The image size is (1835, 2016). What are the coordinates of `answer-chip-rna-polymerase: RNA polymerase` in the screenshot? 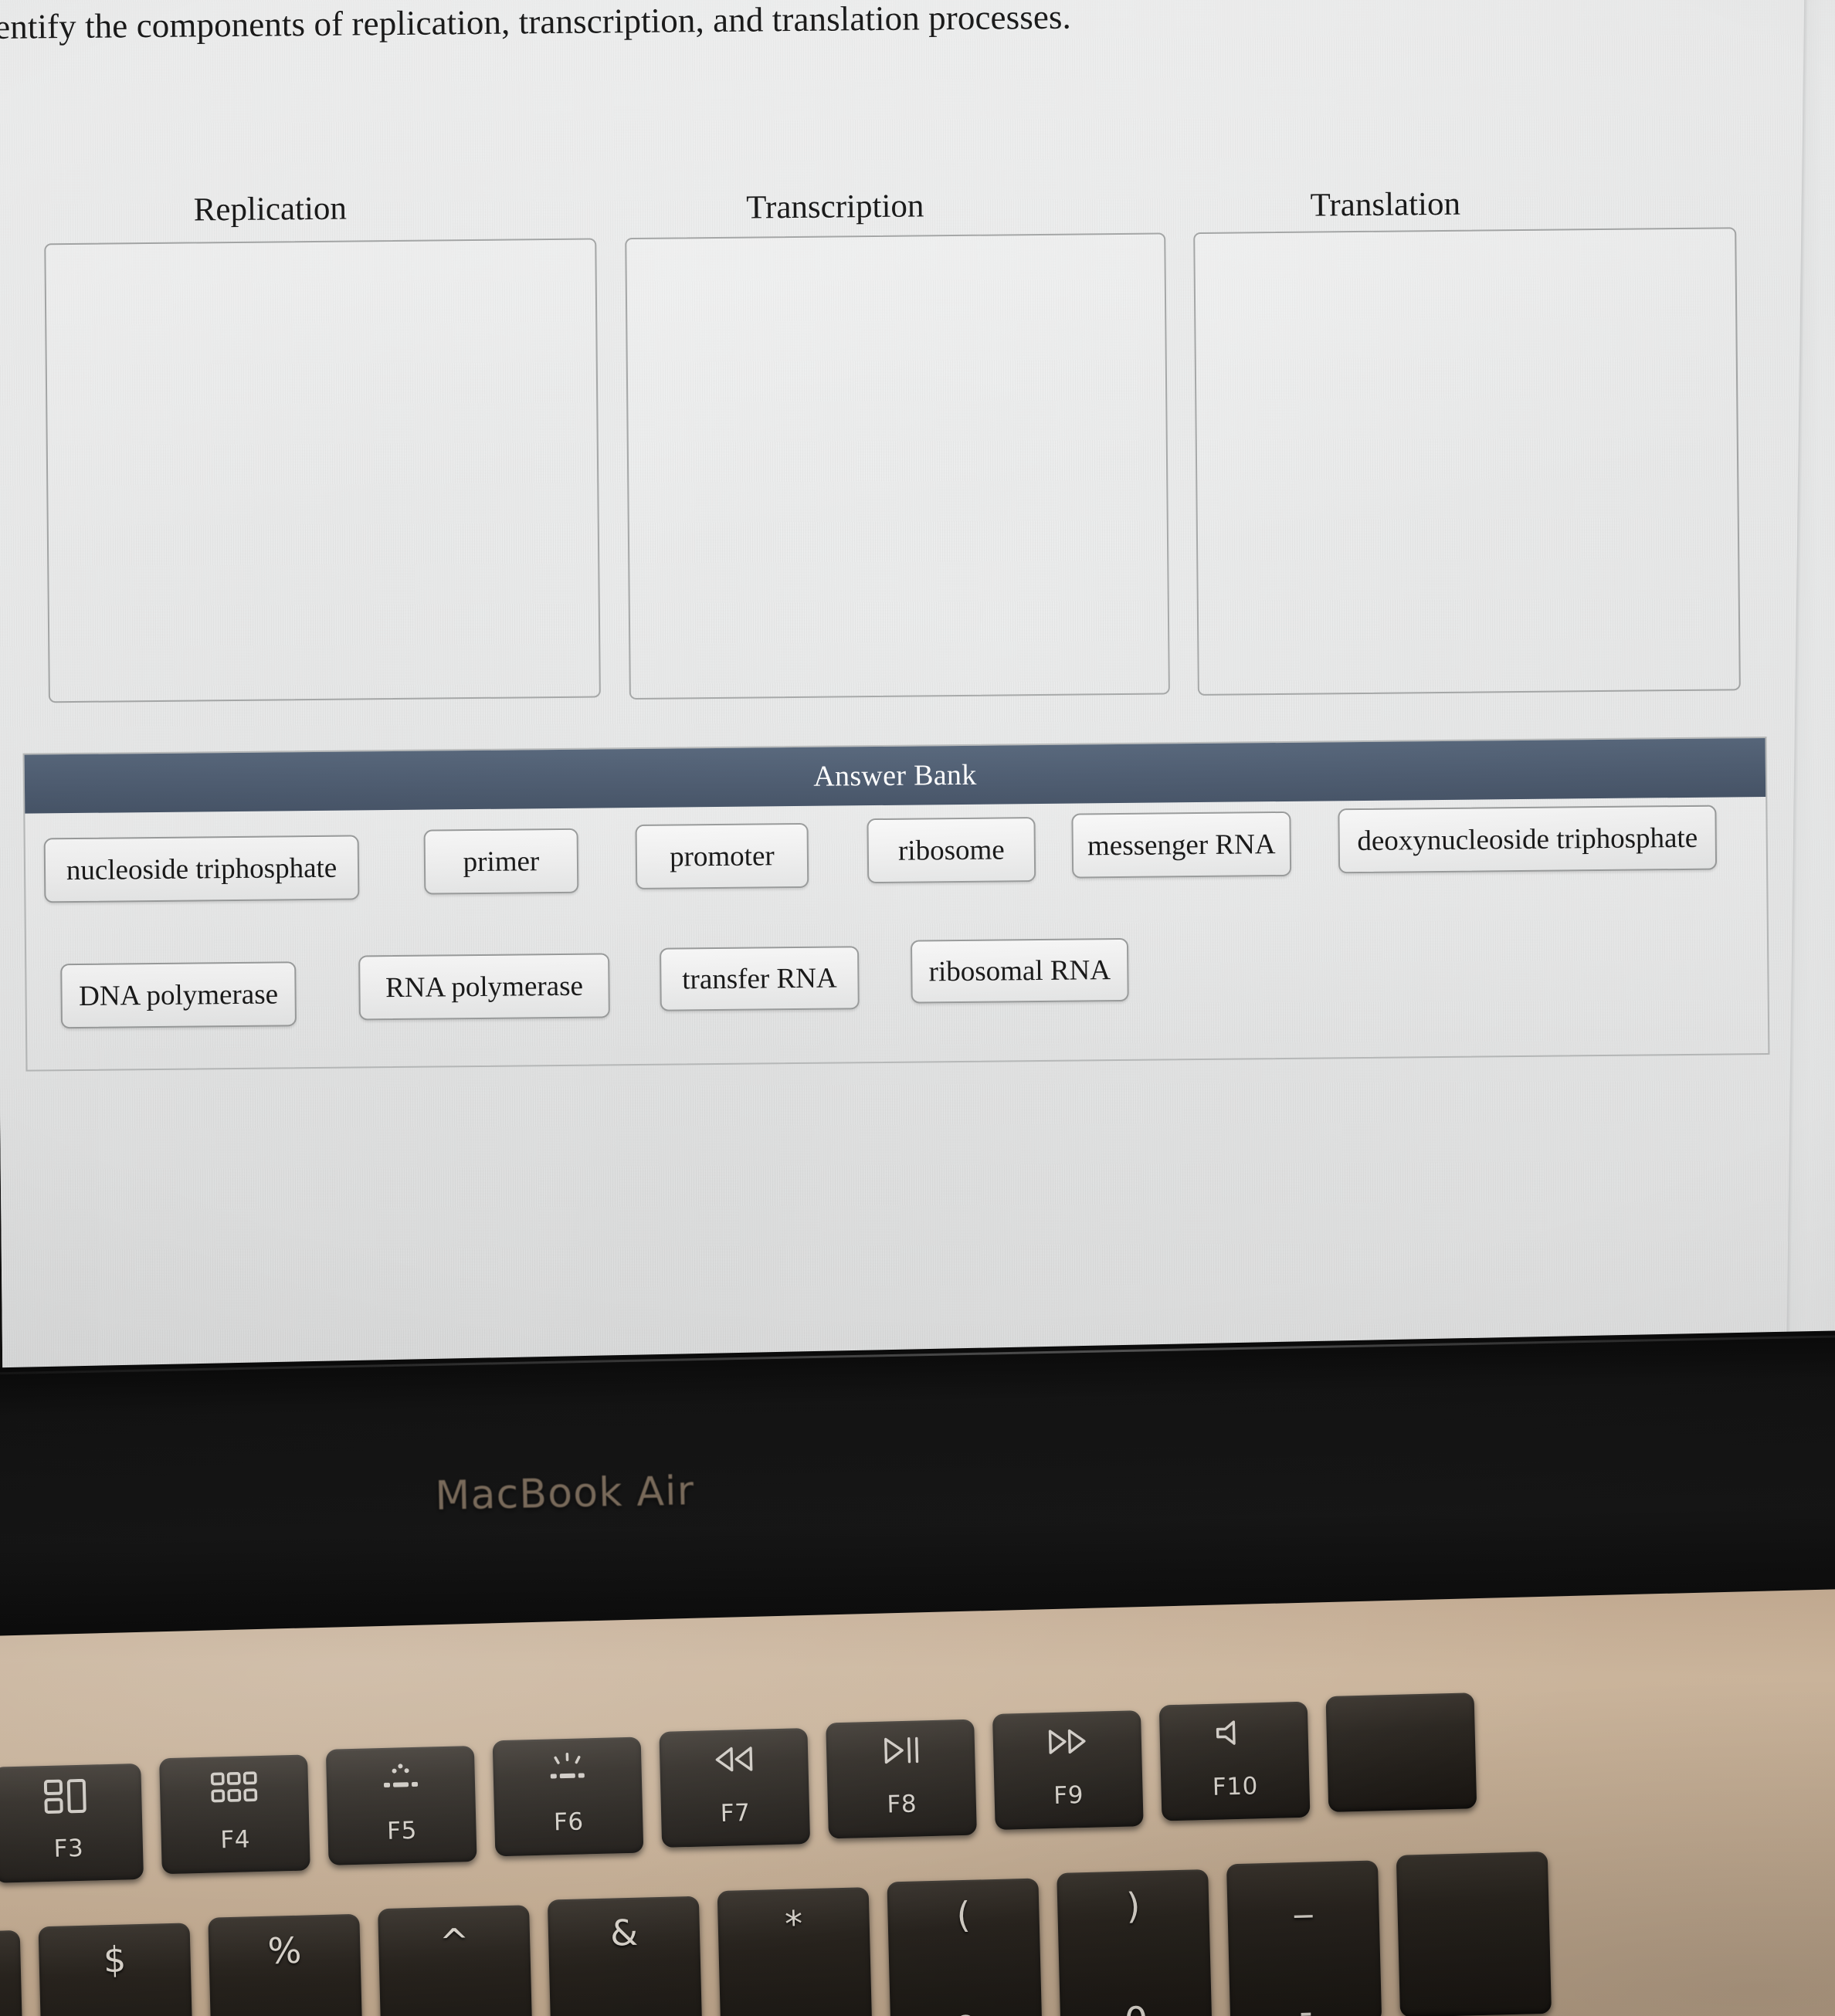 It's located at (484, 987).